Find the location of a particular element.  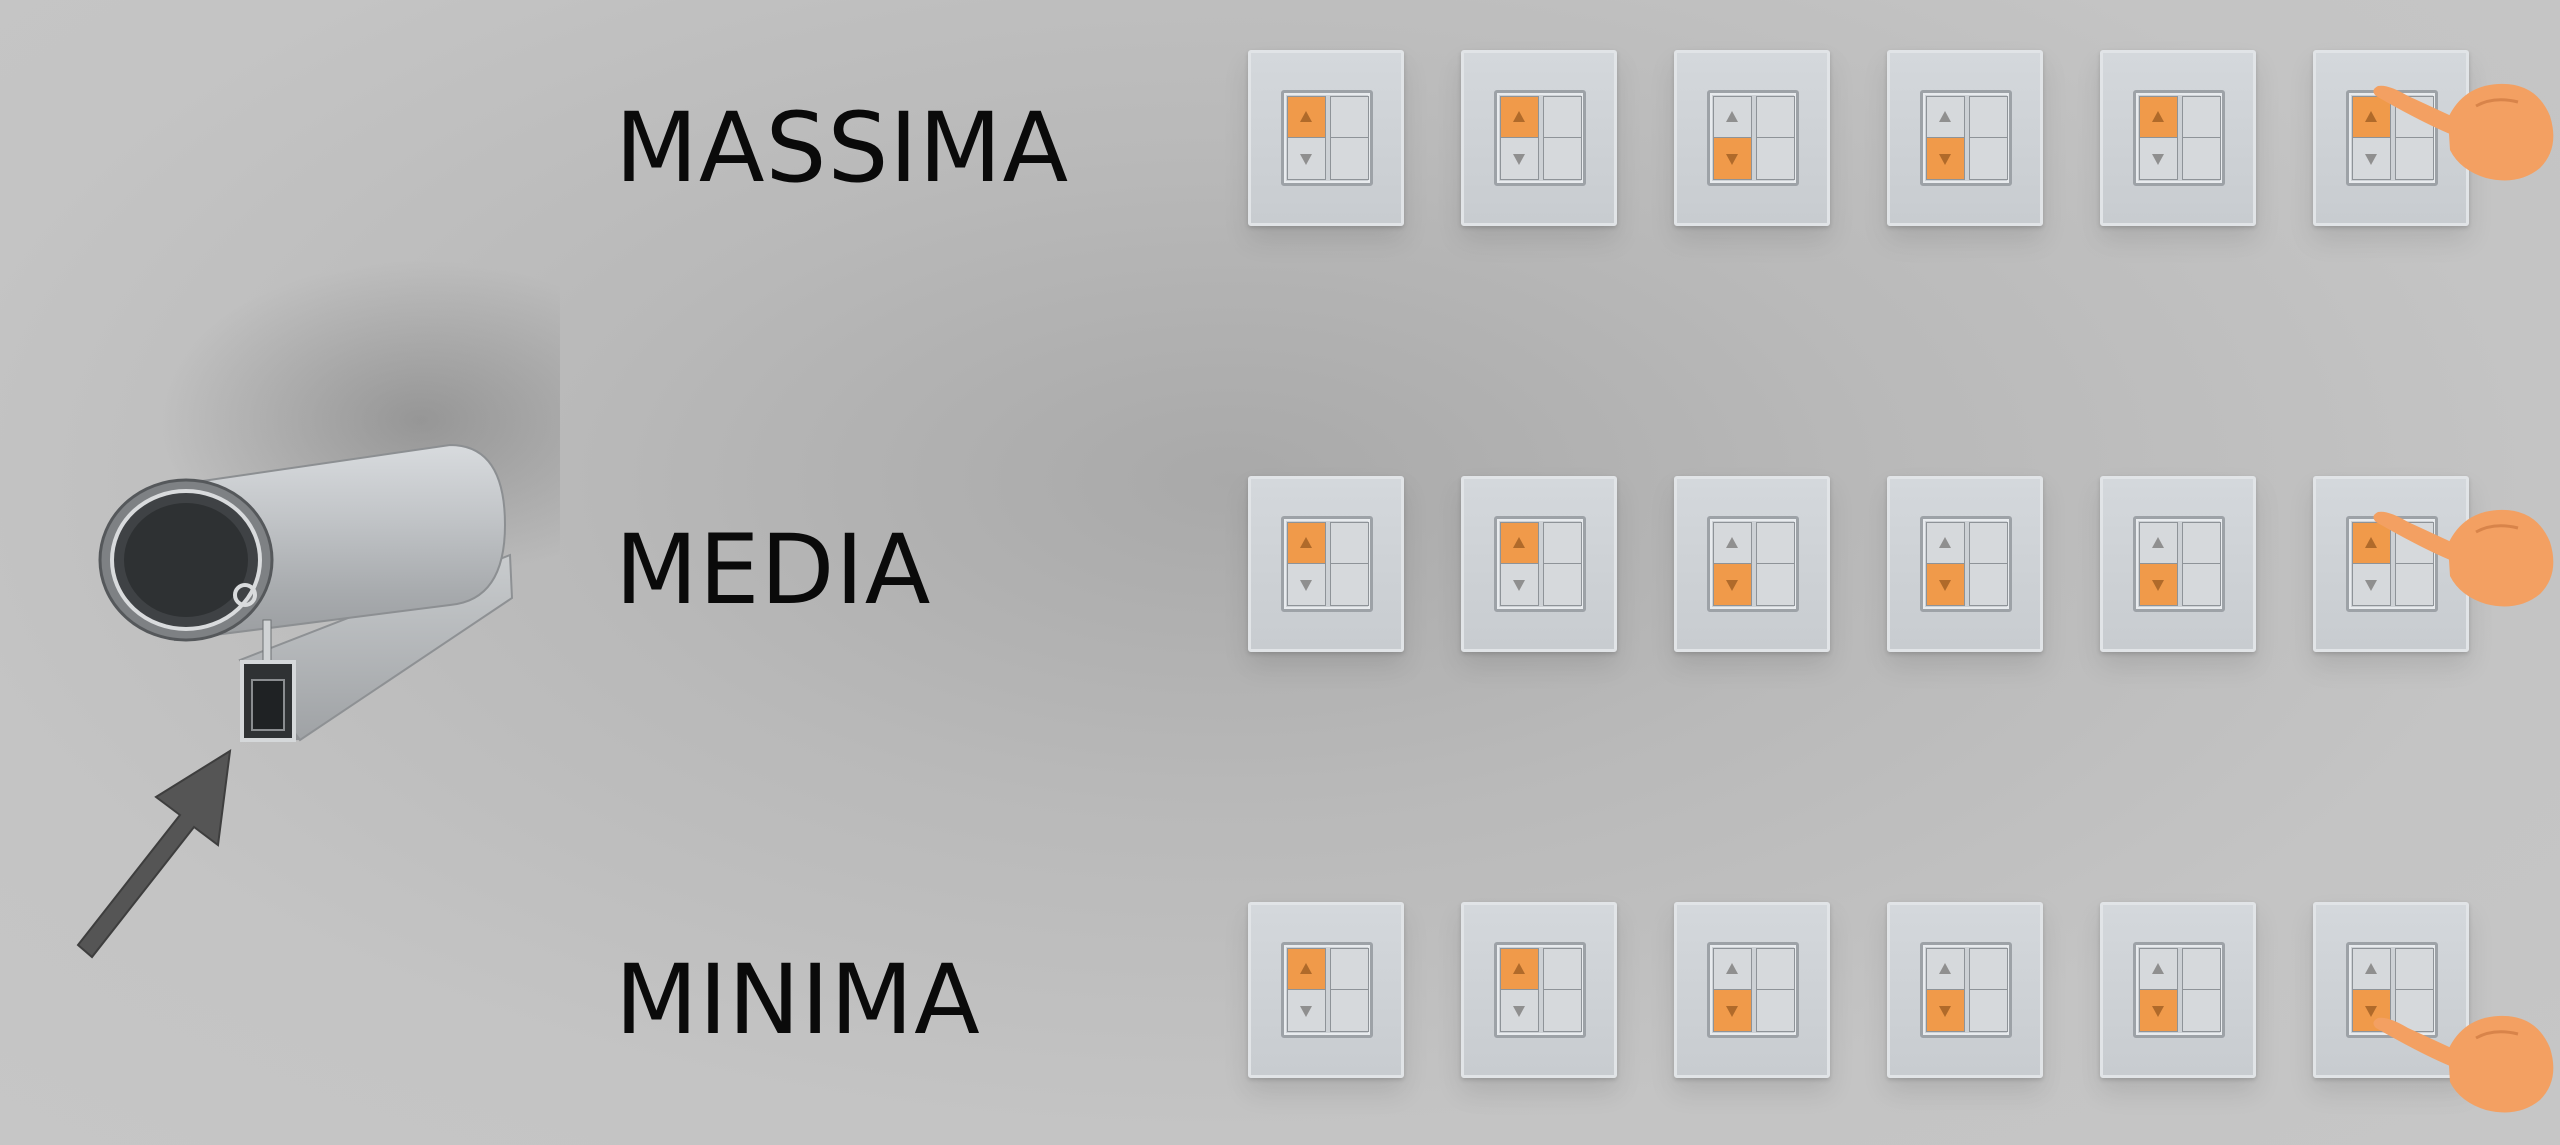

level-label-minima: MINIMA is located at coordinates (798, 1000).